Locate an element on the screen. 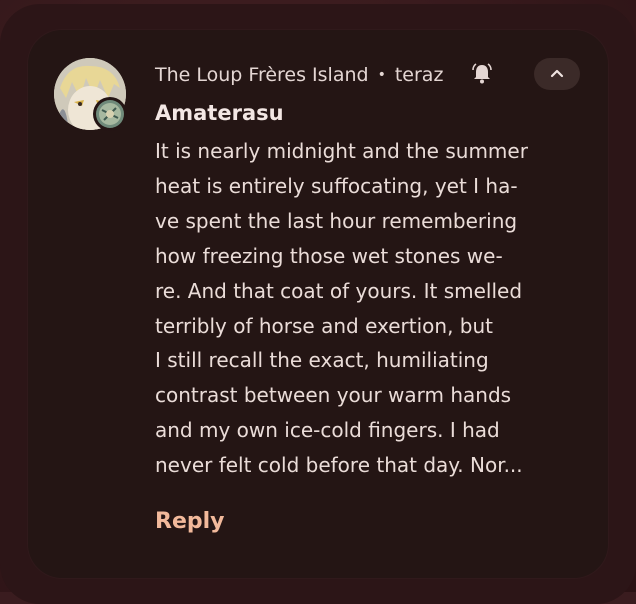  bell-alert-icon is located at coordinates (482, 74).